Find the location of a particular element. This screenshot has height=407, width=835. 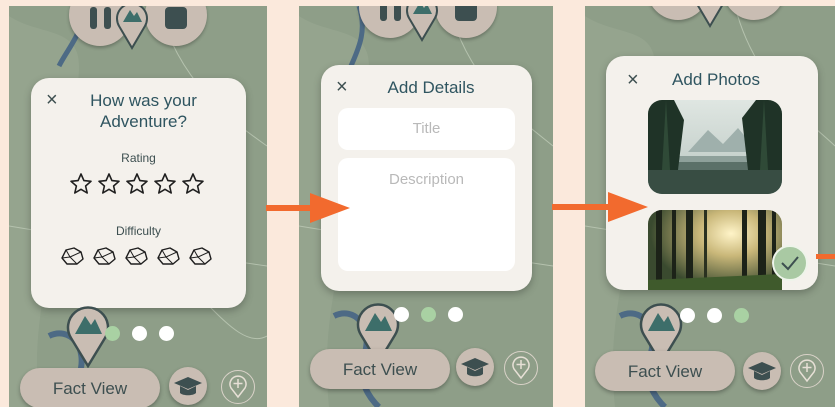

rating-label: Rating is located at coordinates (138, 158).